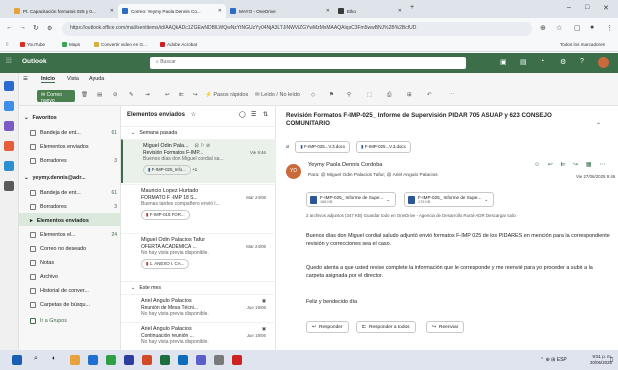 The width and height of the screenshot is (618, 370). Describe the element at coordinates (195, 95) in the screenshot. I see `forward-icon: ↪` at that location.